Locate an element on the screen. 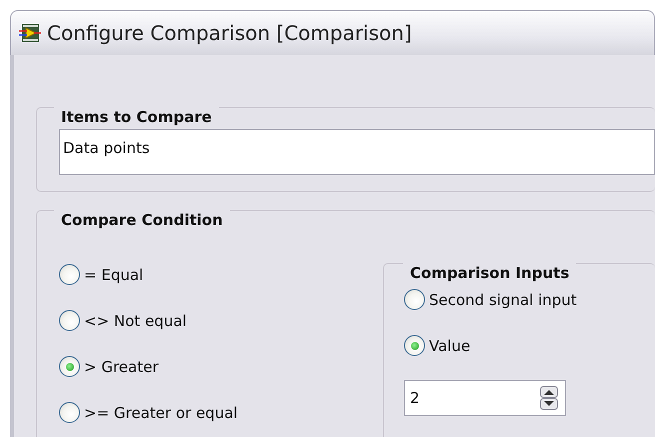 The image size is (655, 437). radio-label: Value is located at coordinates (449, 345).